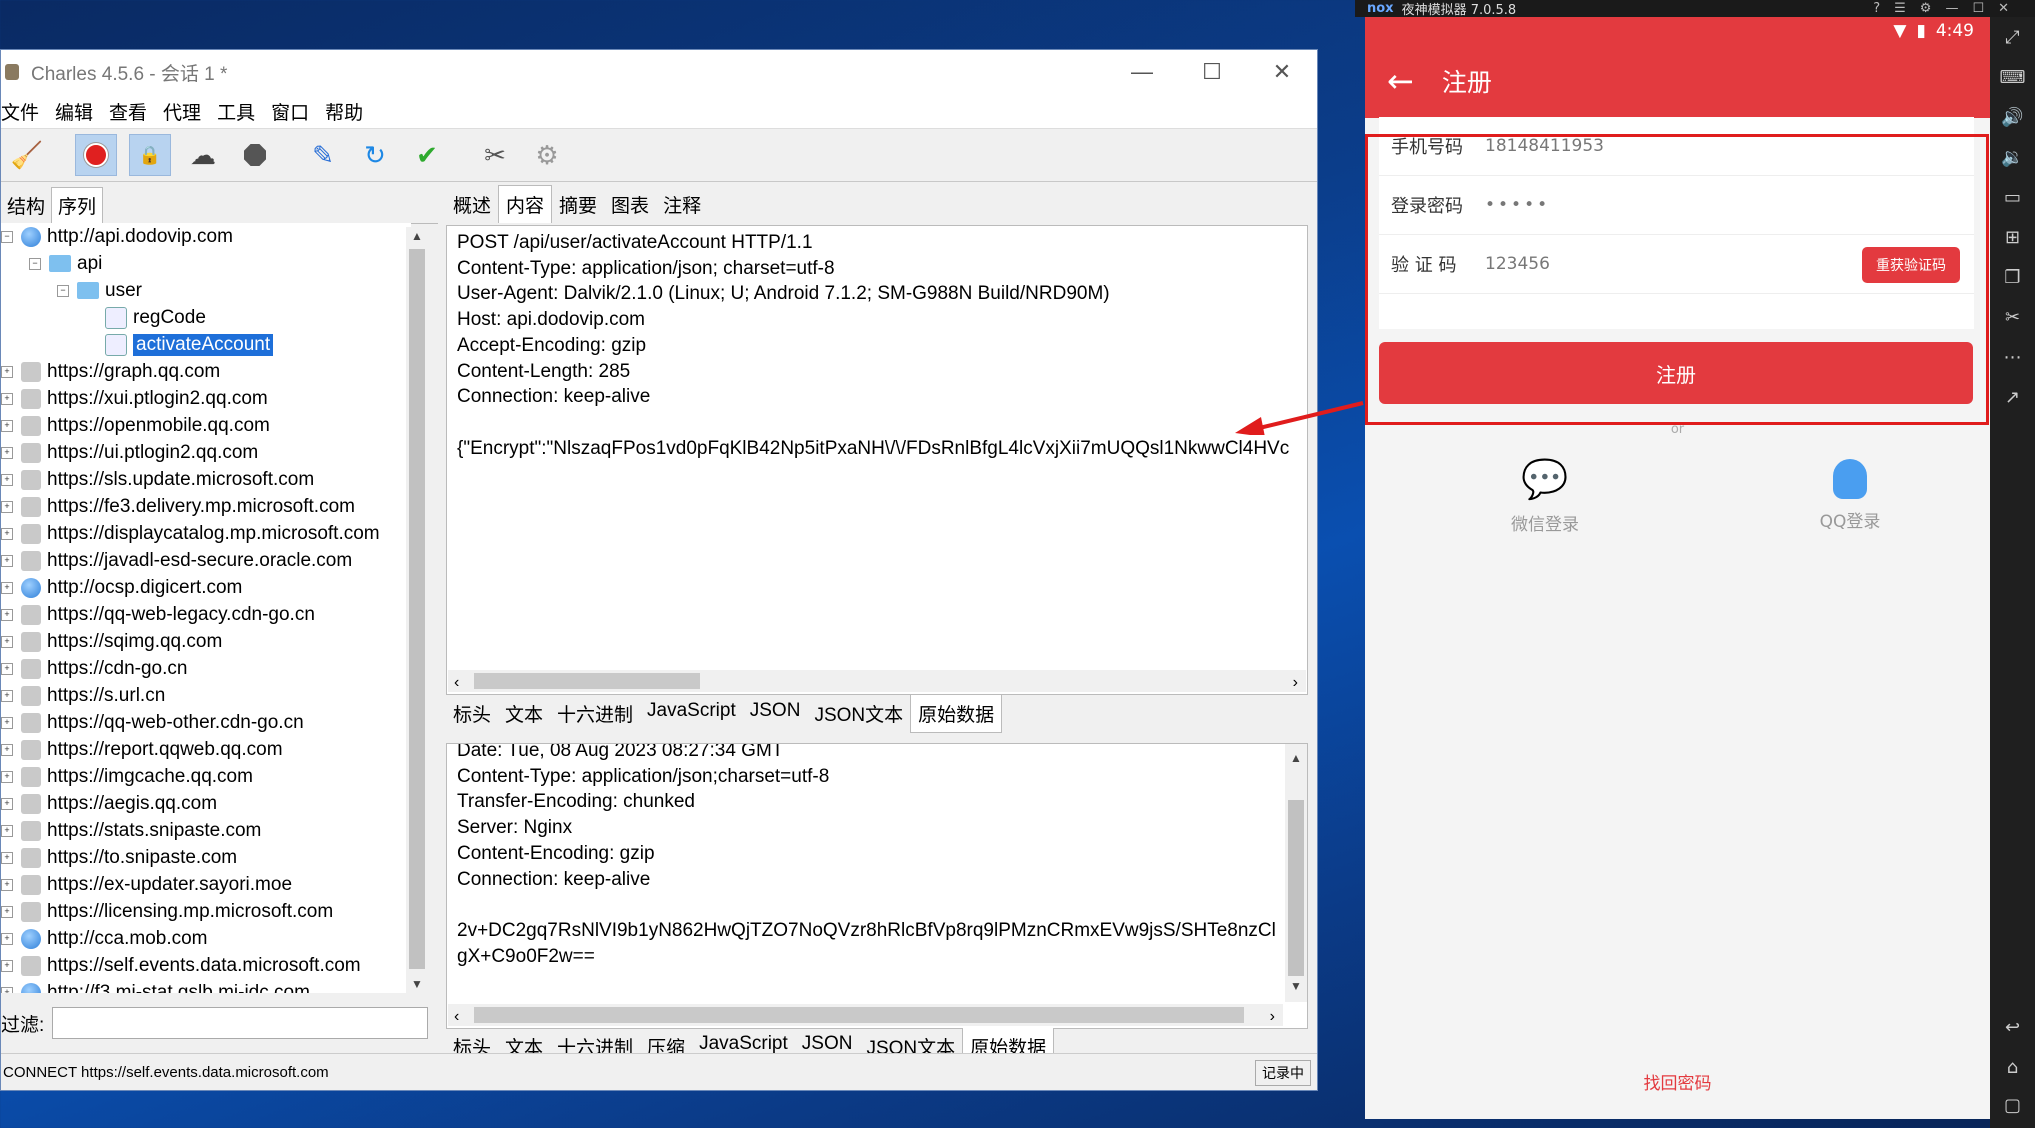 Image resolution: width=2035 pixels, height=1128 pixels. I want to click on tree-row: activateAccount, so click(206, 344).